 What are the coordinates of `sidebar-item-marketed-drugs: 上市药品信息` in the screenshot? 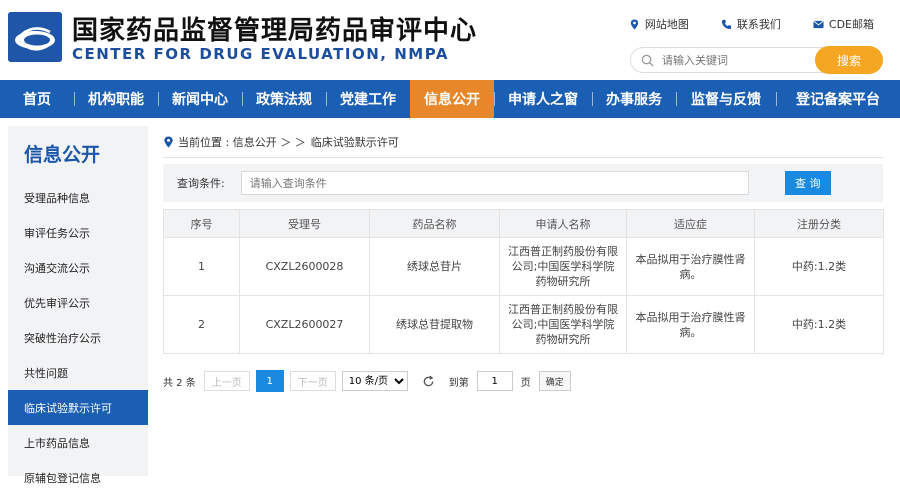 It's located at (78, 442).